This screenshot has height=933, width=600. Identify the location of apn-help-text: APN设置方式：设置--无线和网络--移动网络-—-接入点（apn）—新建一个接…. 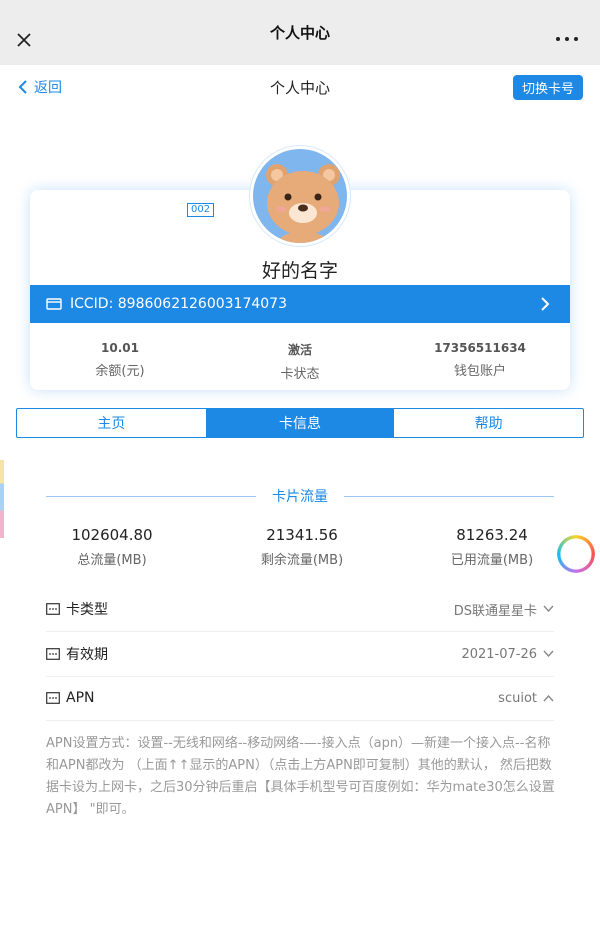
(300, 776).